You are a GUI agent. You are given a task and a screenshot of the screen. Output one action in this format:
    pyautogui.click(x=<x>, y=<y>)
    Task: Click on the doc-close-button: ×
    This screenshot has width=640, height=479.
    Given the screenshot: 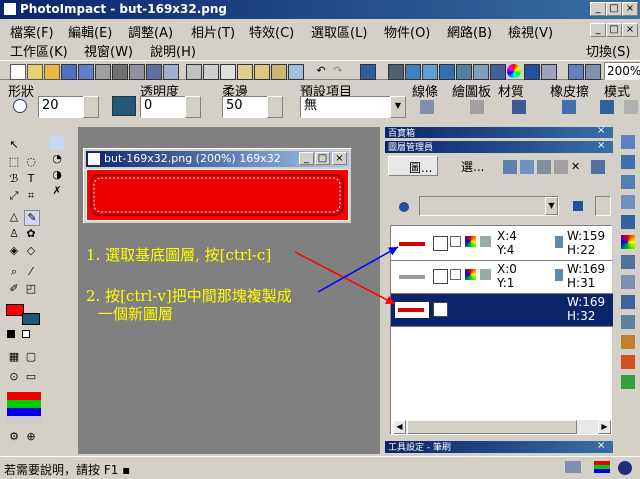 What is the action you would take?
    pyautogui.click(x=630, y=30)
    